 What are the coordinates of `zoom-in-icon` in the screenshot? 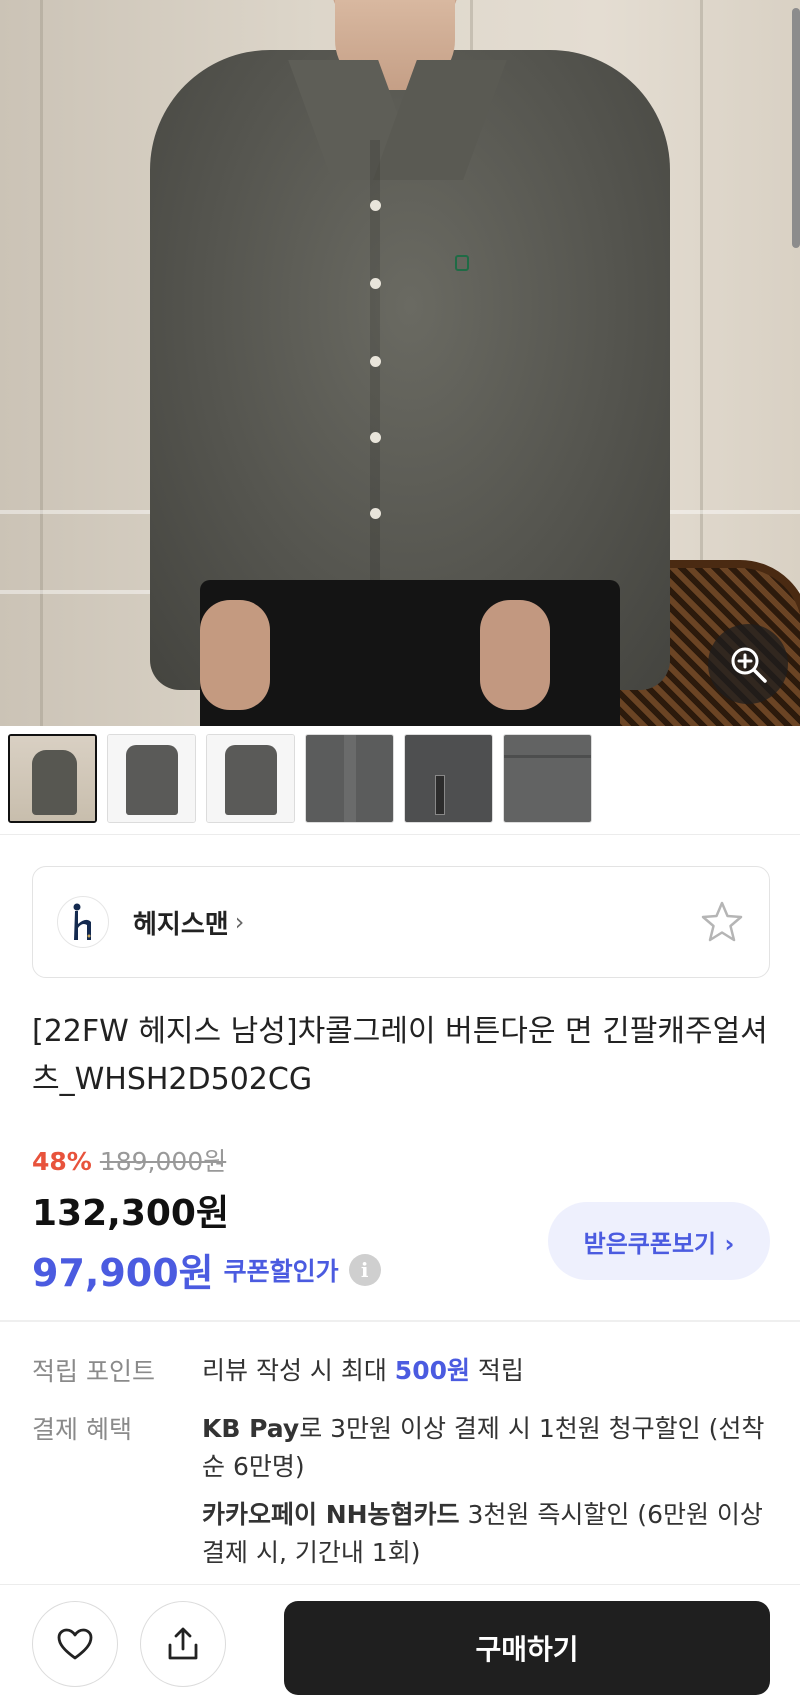 It's located at (749, 665).